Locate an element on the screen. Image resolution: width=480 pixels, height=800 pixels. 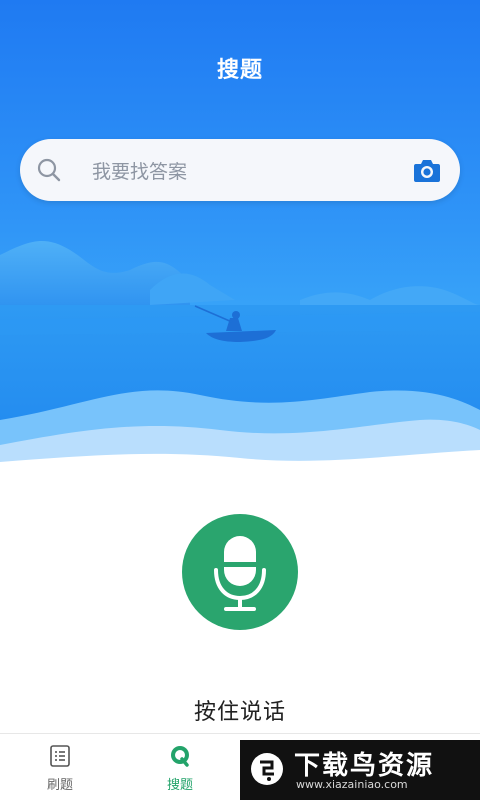
voice-search-button is located at coordinates (240, 572).